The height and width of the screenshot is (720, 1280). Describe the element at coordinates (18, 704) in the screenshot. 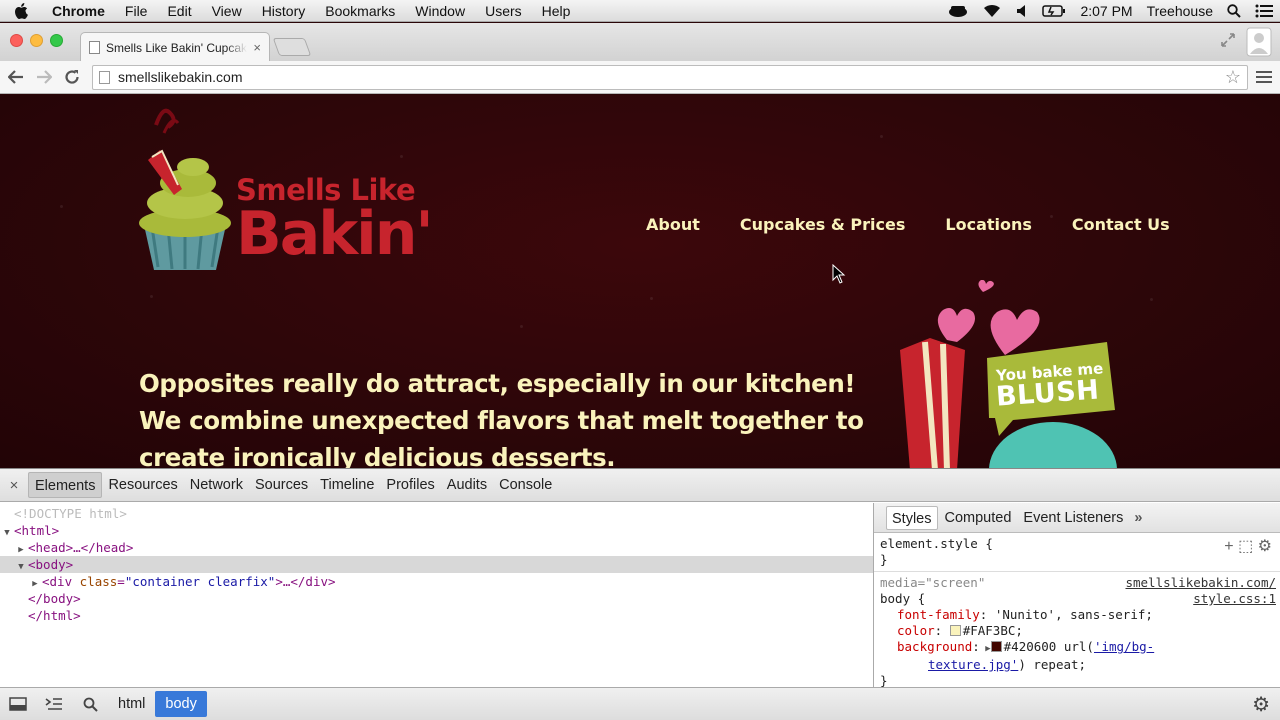

I see `dock-side-icon` at that location.